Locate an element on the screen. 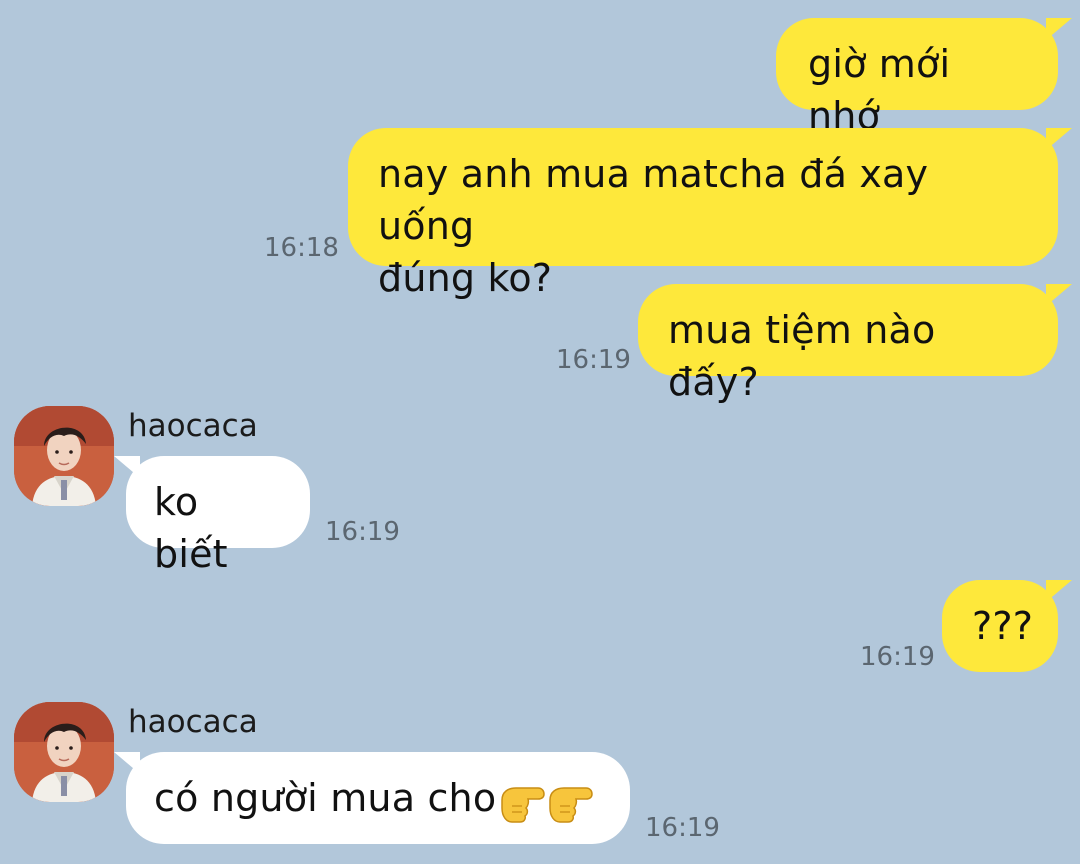 Image resolution: width=1080 pixels, height=864 pixels. message-bubble-outgoing: giờ mới nhớ is located at coordinates (924, 78).